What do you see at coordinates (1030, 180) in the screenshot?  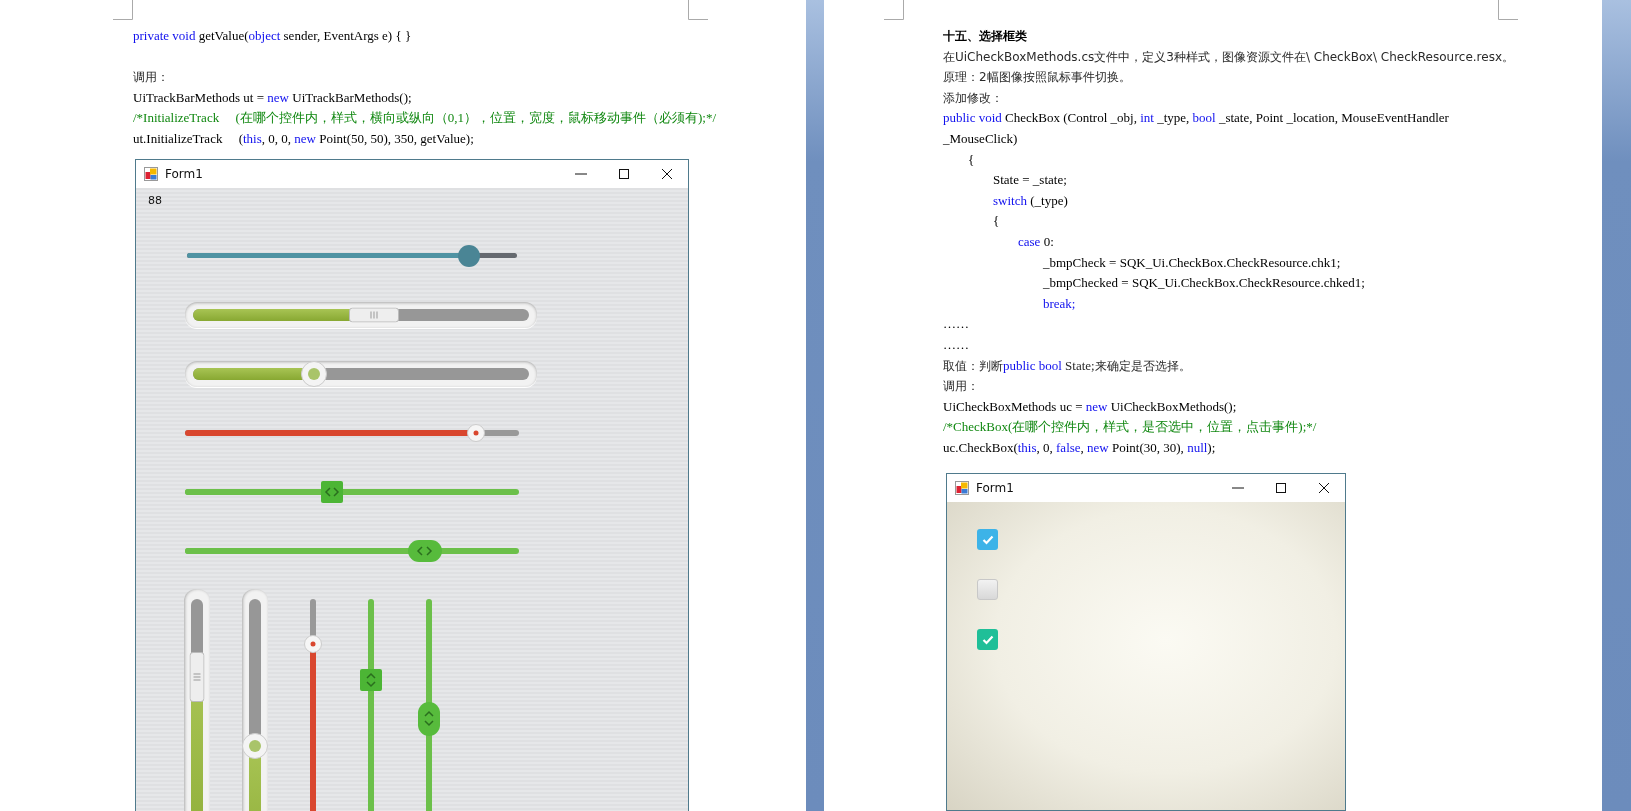 I see `code-line: State = _state;` at bounding box center [1030, 180].